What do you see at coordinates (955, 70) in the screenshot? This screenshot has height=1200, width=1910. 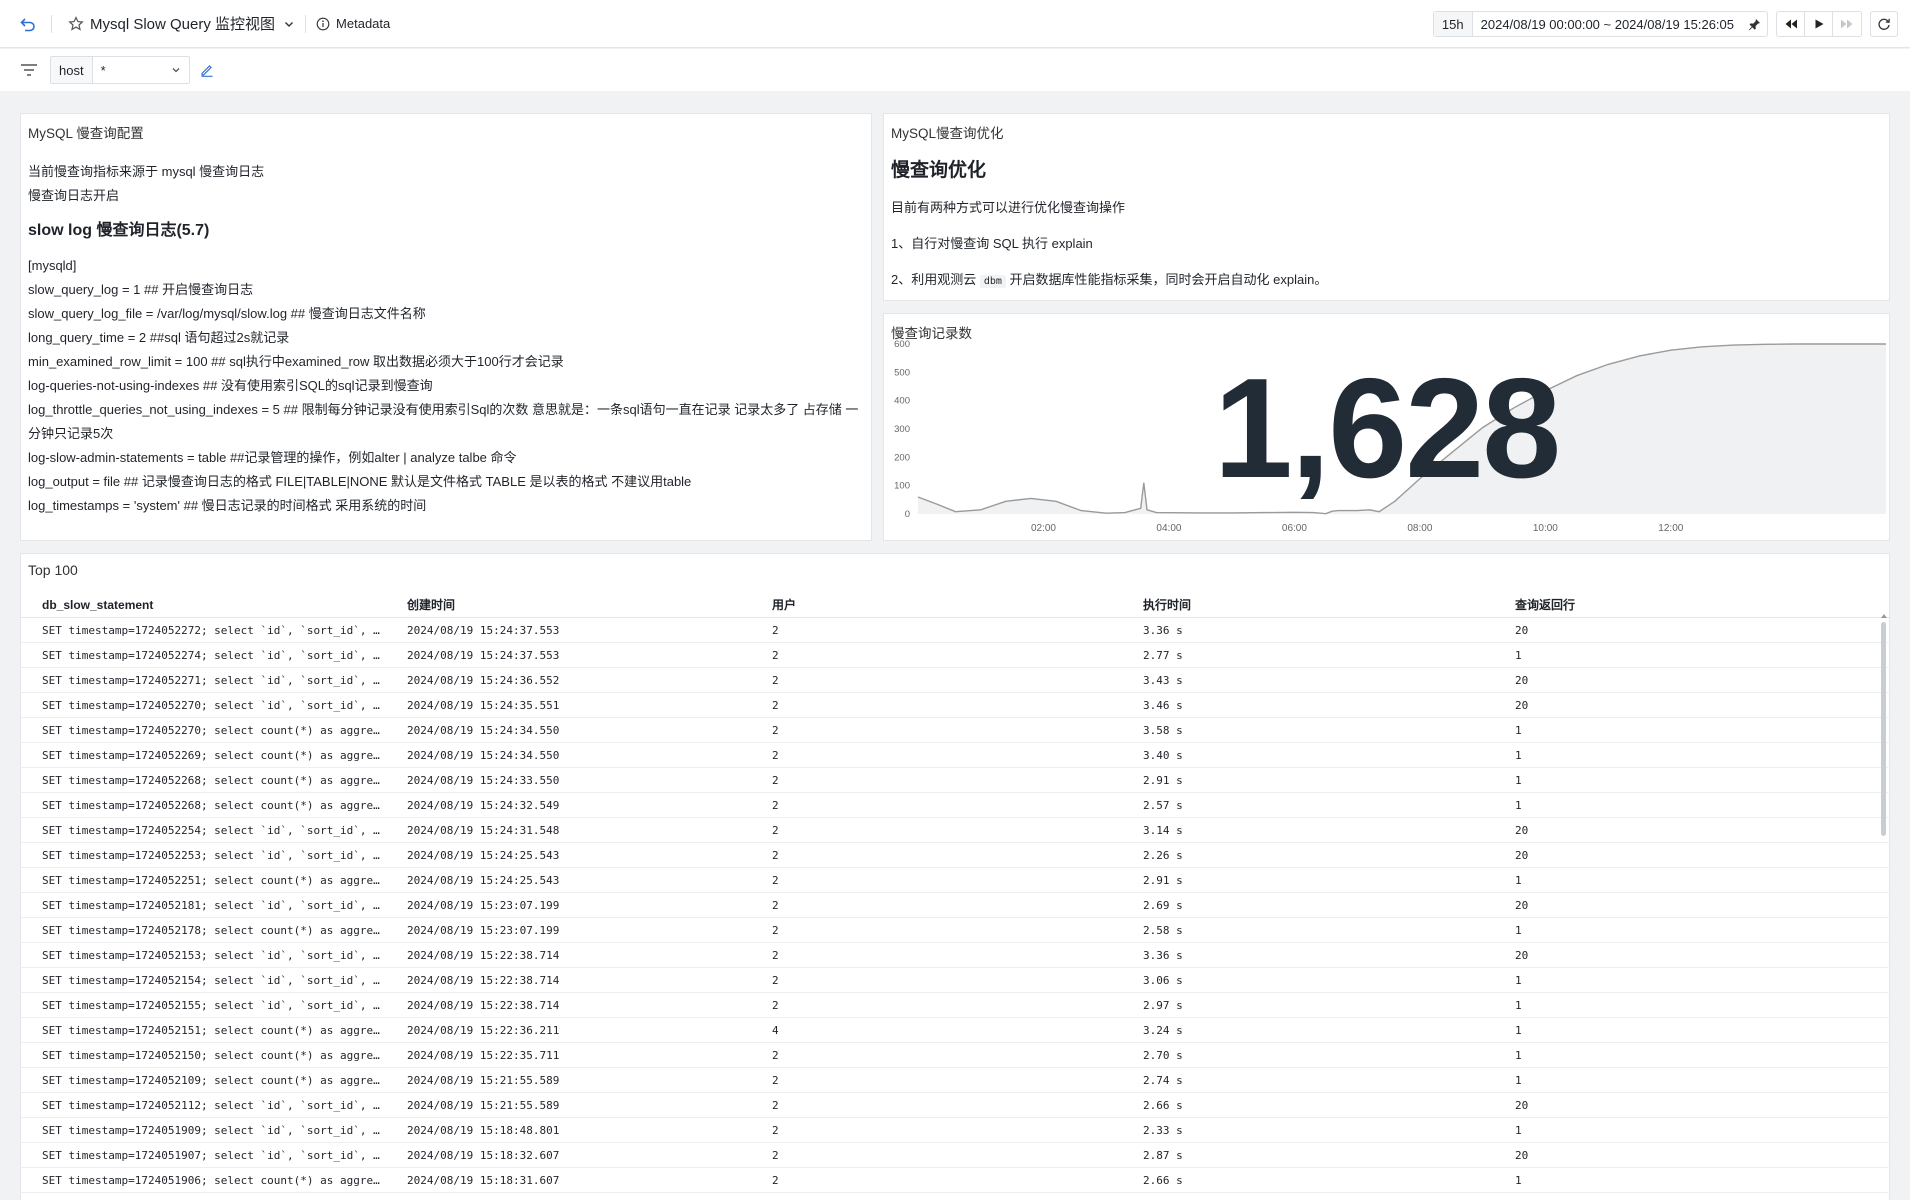 I see `filter-bar: host *` at bounding box center [955, 70].